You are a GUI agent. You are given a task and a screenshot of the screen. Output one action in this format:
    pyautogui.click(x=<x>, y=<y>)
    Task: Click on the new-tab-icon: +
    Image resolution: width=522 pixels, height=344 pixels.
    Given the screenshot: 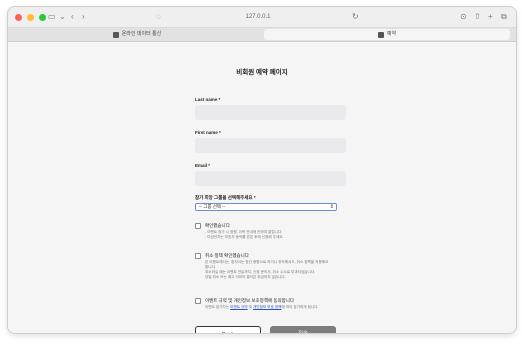 What is the action you would take?
    pyautogui.click(x=490, y=17)
    